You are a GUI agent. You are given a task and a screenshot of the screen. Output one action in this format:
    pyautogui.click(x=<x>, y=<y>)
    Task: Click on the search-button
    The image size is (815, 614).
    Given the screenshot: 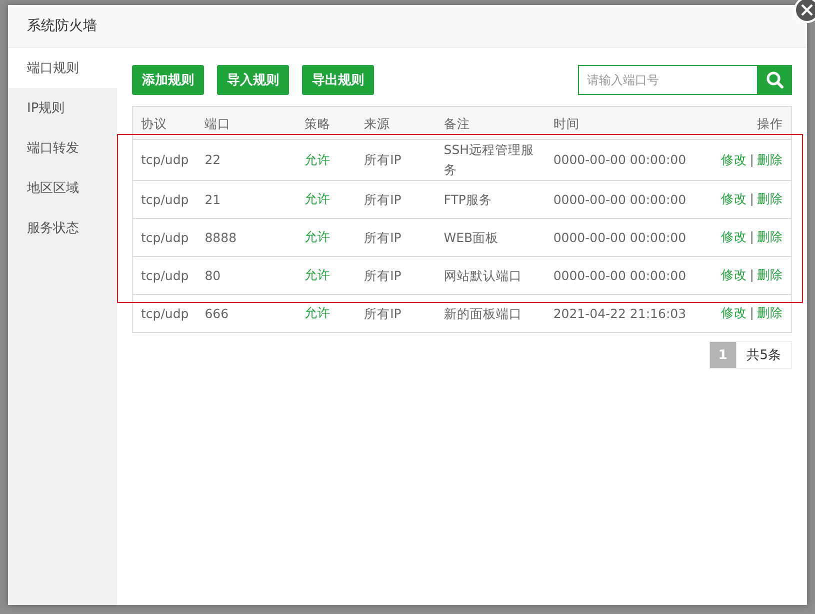 What is the action you would take?
    pyautogui.click(x=775, y=80)
    